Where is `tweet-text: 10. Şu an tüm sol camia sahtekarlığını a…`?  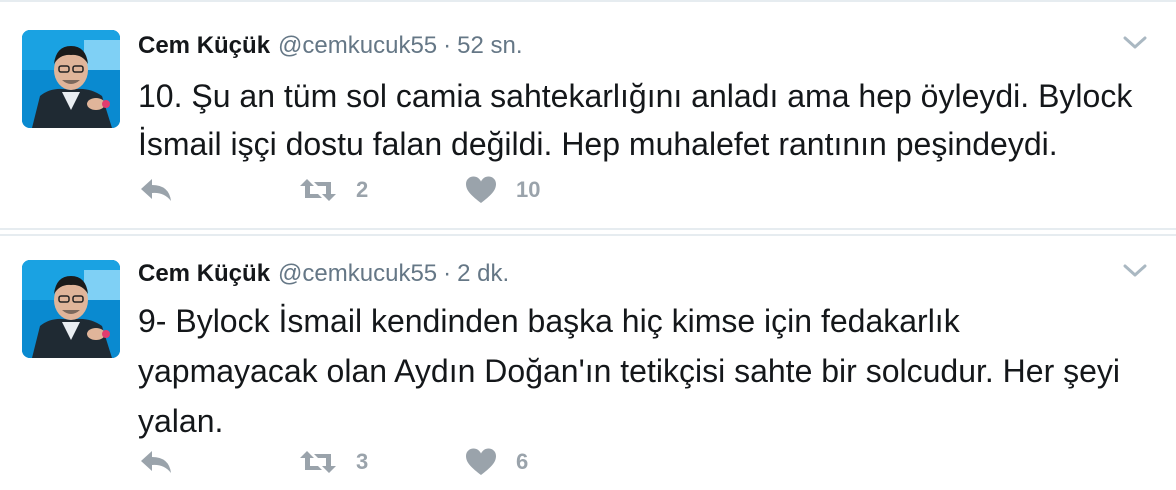
tweet-text: 10. Şu an tüm sol camia sahtekarlığını a… is located at coordinates (635, 120).